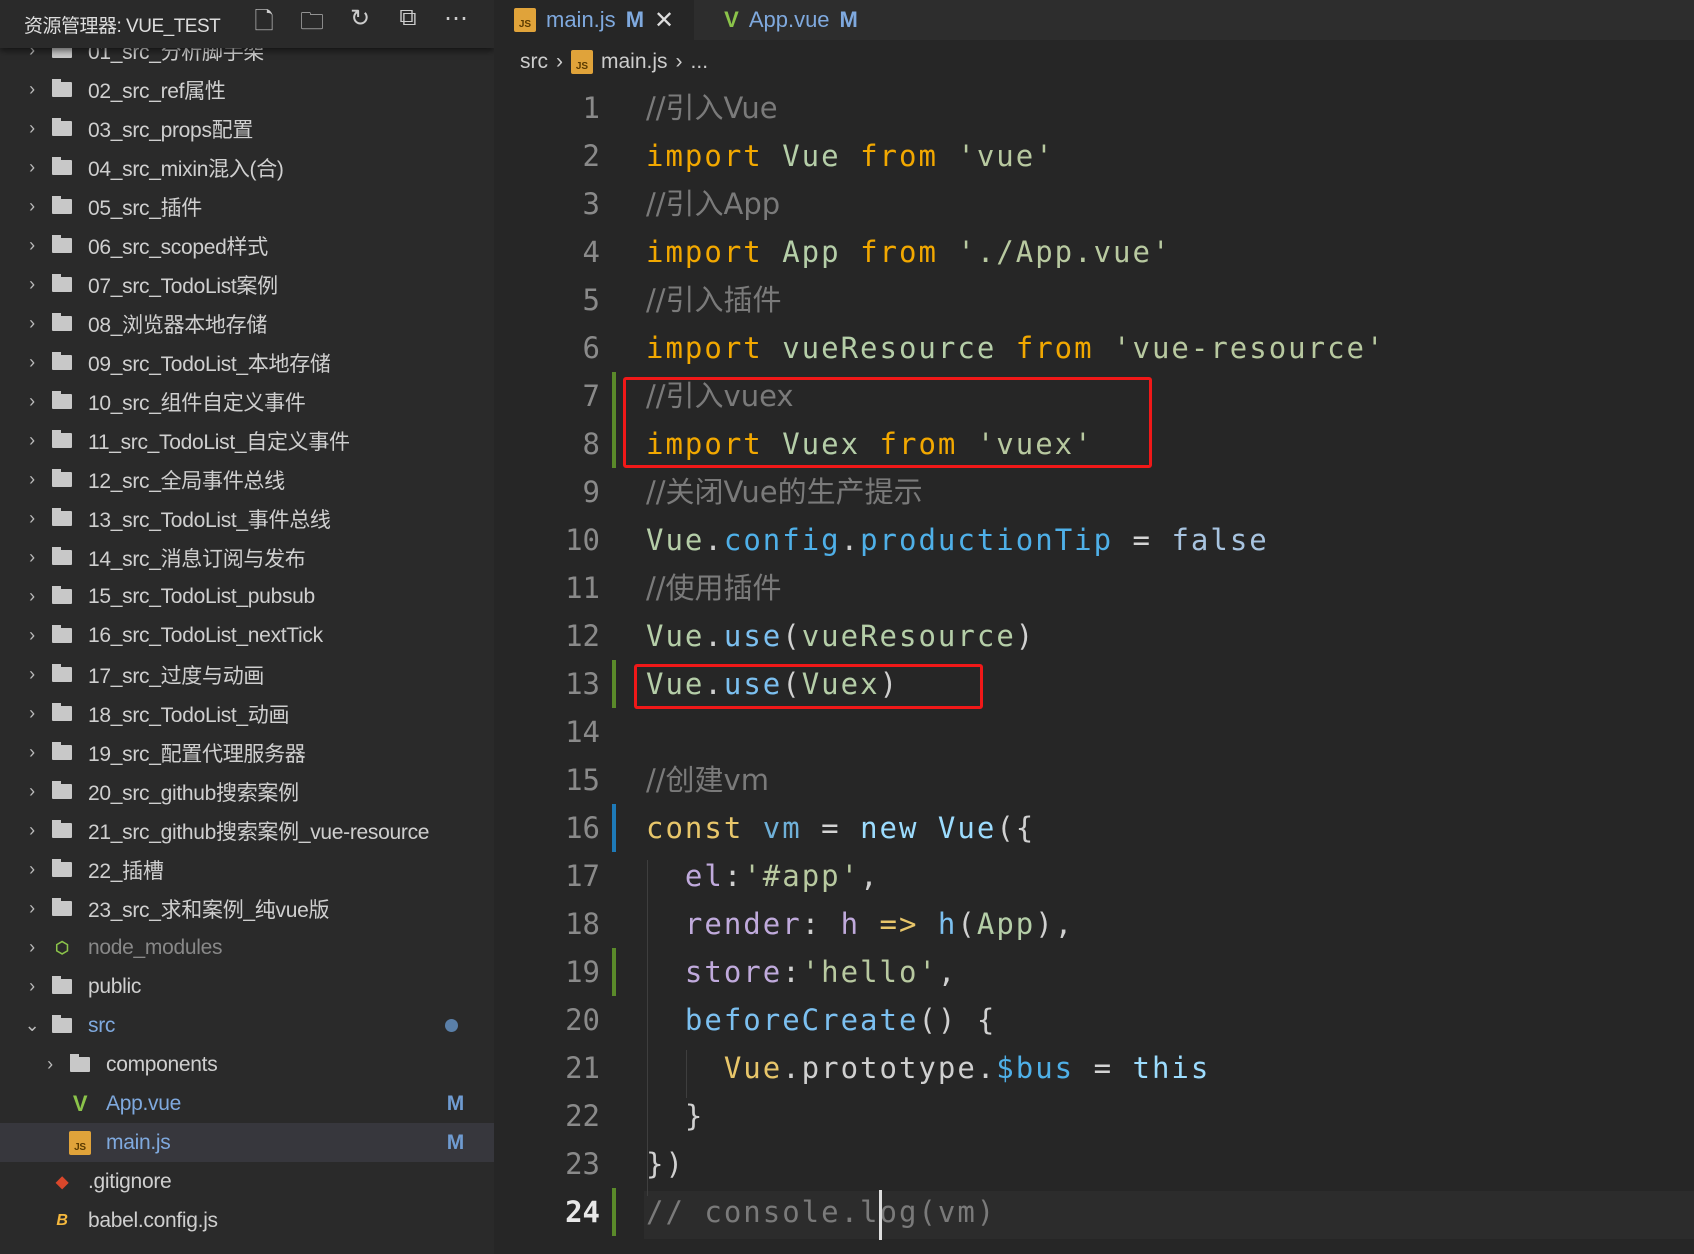 The height and width of the screenshot is (1254, 1694). I want to click on tree-item: › 19_src_配置代理服务器, so click(247, 752).